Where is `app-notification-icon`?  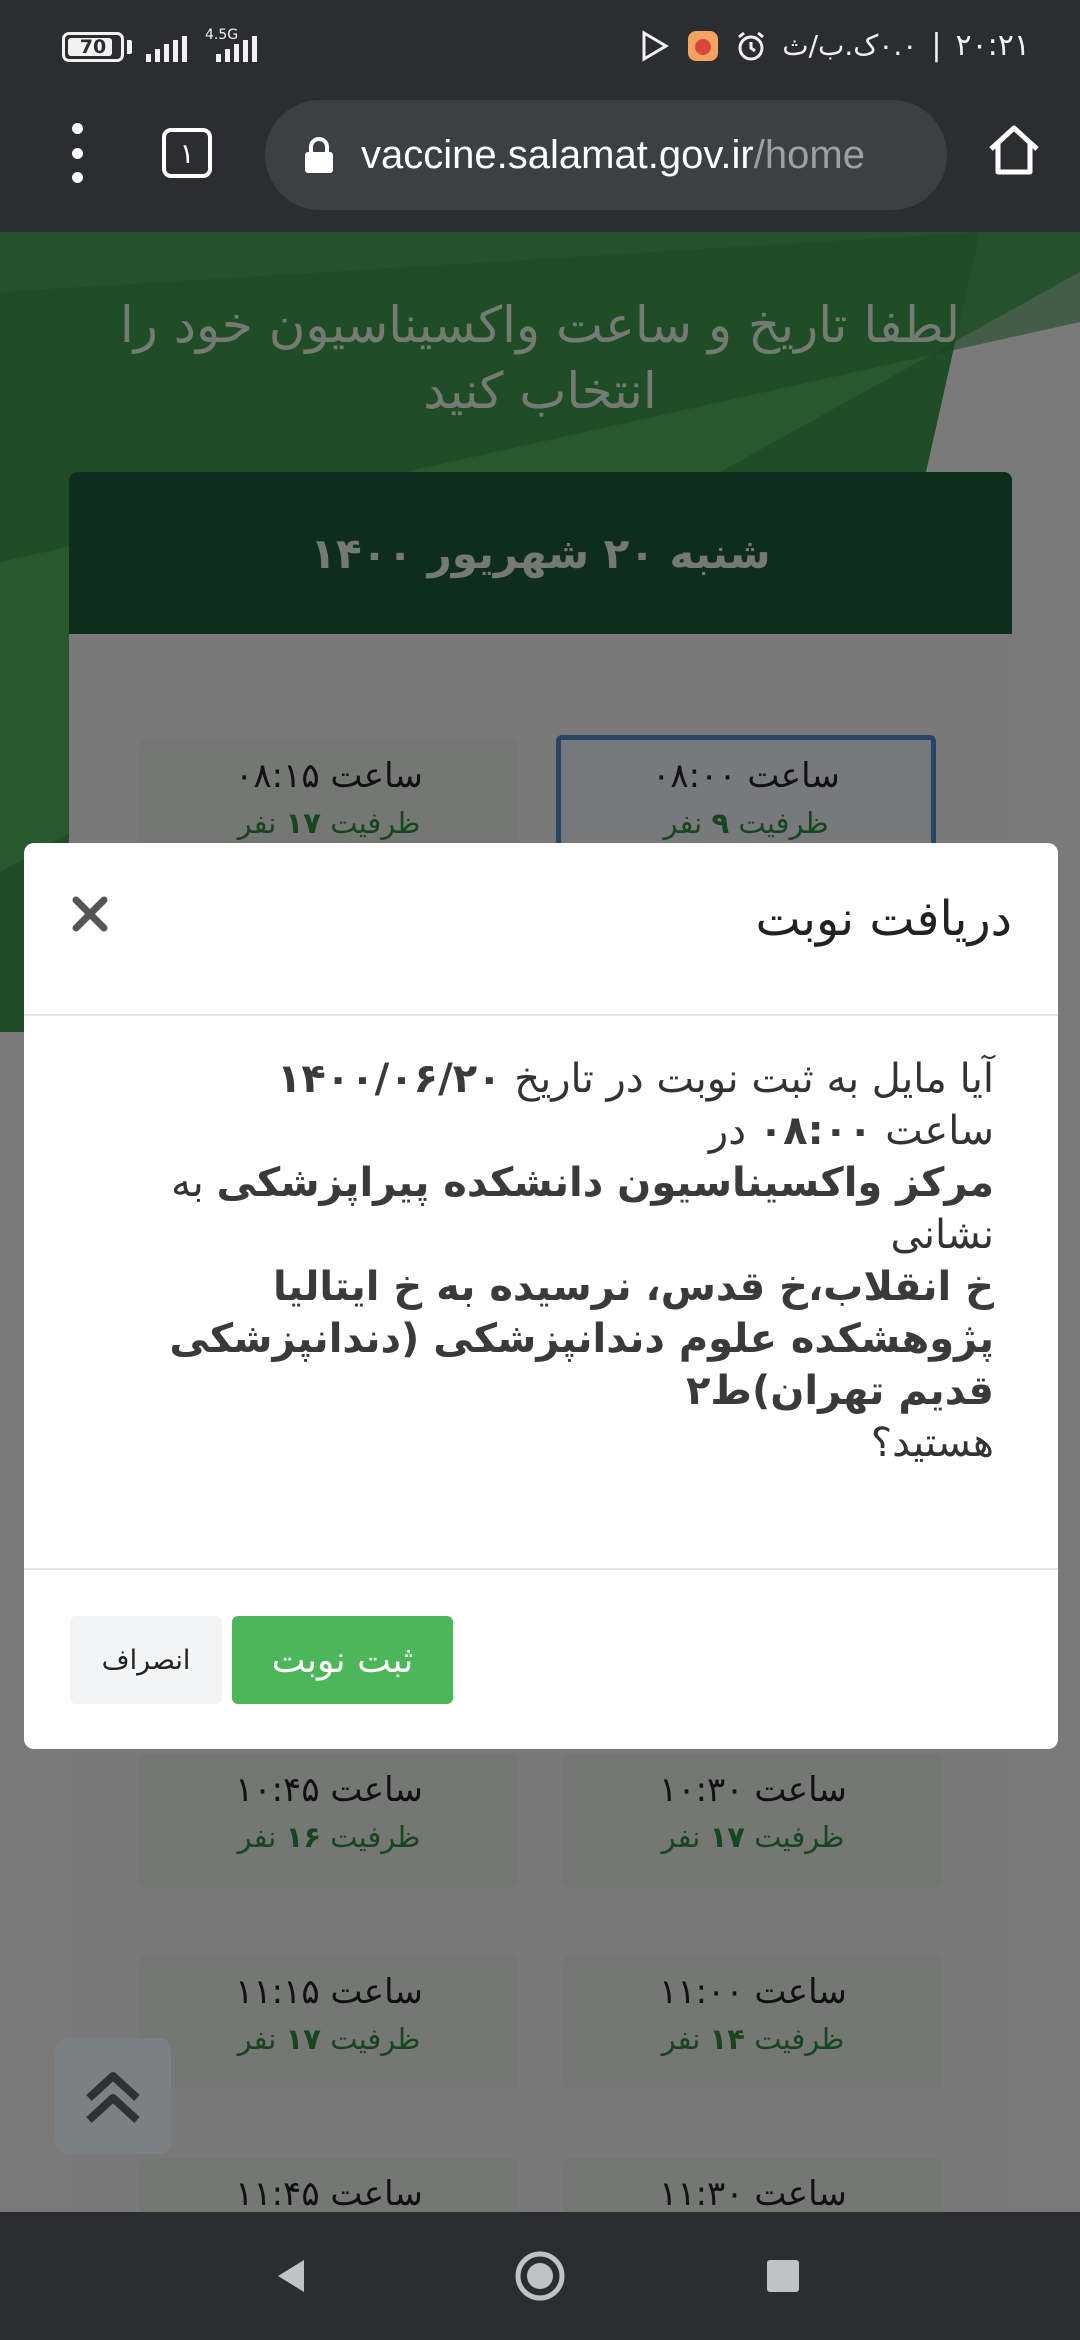 app-notification-icon is located at coordinates (703, 46).